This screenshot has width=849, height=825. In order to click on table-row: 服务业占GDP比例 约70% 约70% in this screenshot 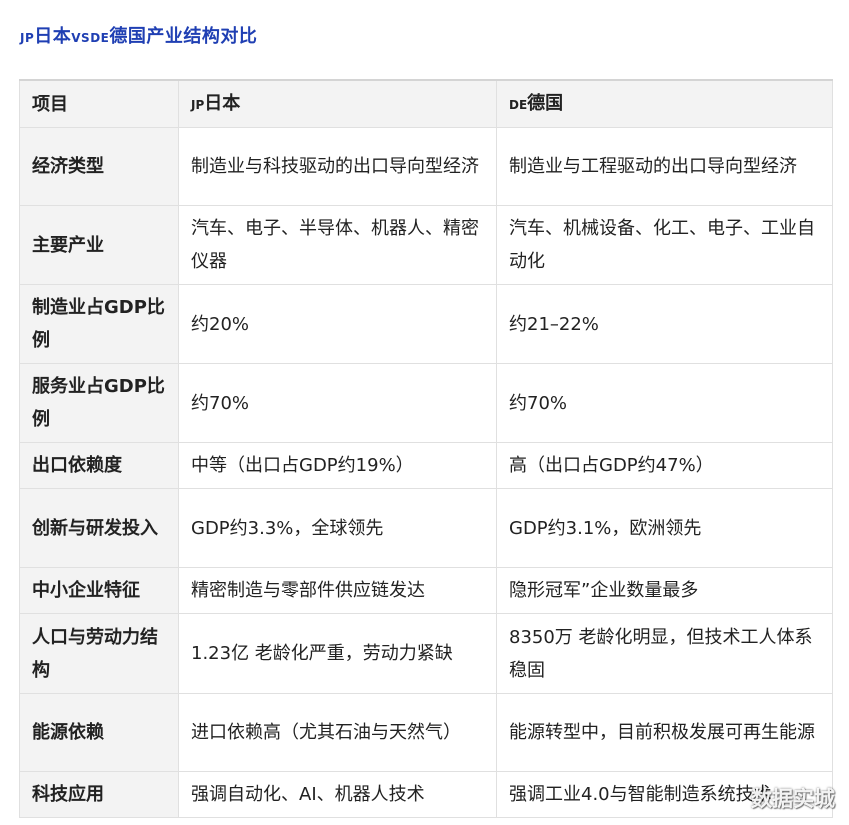, I will do `click(426, 403)`.